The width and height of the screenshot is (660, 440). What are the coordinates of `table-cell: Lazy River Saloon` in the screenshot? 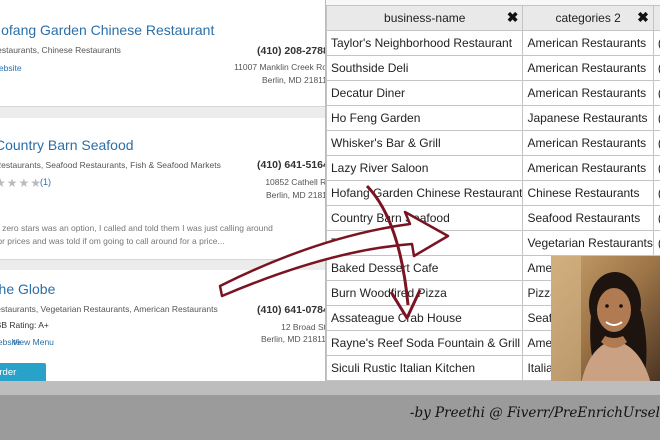 It's located at (425, 168).